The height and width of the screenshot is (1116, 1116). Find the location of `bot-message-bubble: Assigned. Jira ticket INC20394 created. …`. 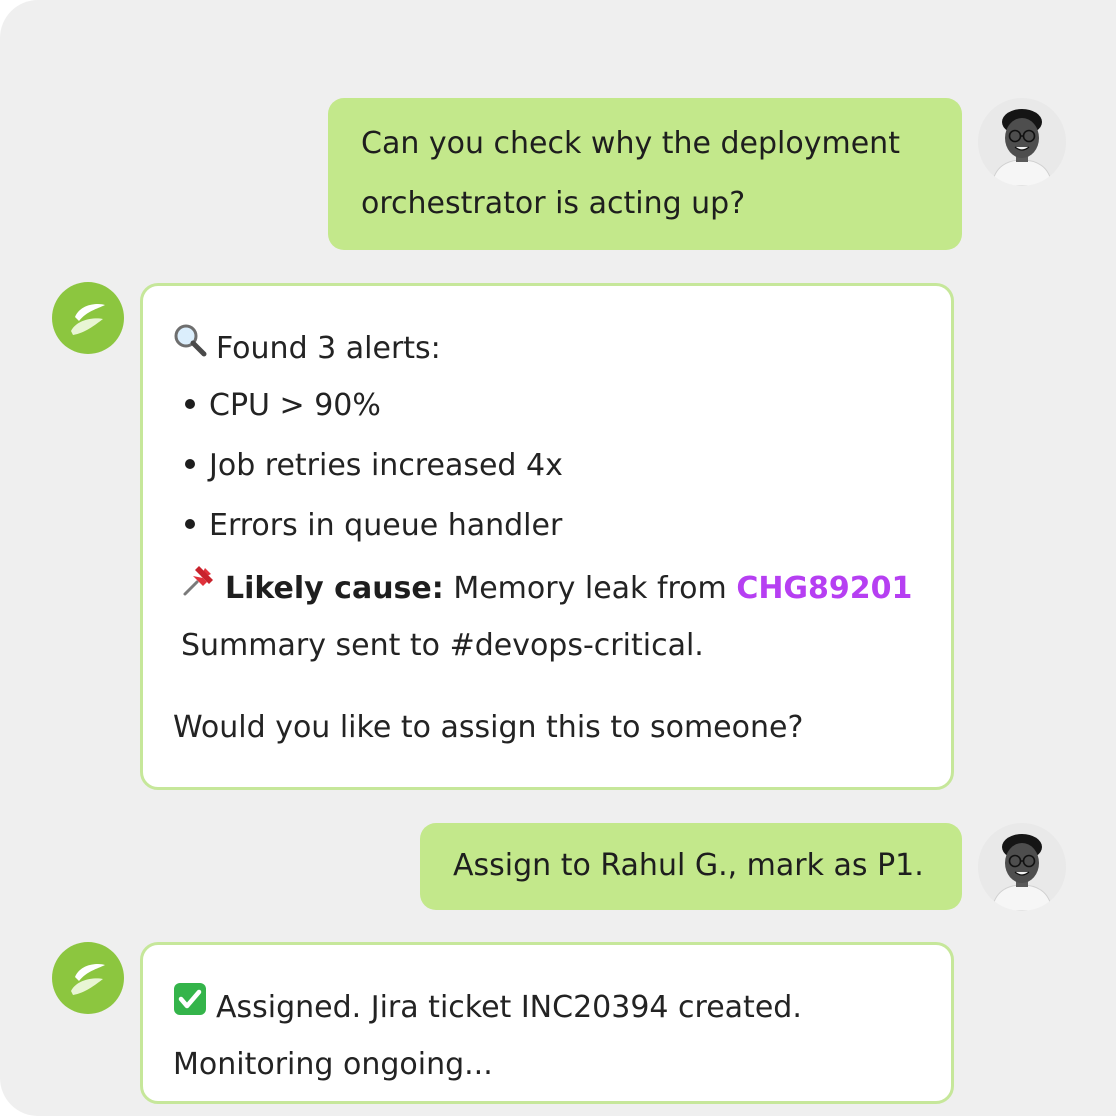

bot-message-bubble: Assigned. Jira ticket INC20394 created. … is located at coordinates (547, 1023).